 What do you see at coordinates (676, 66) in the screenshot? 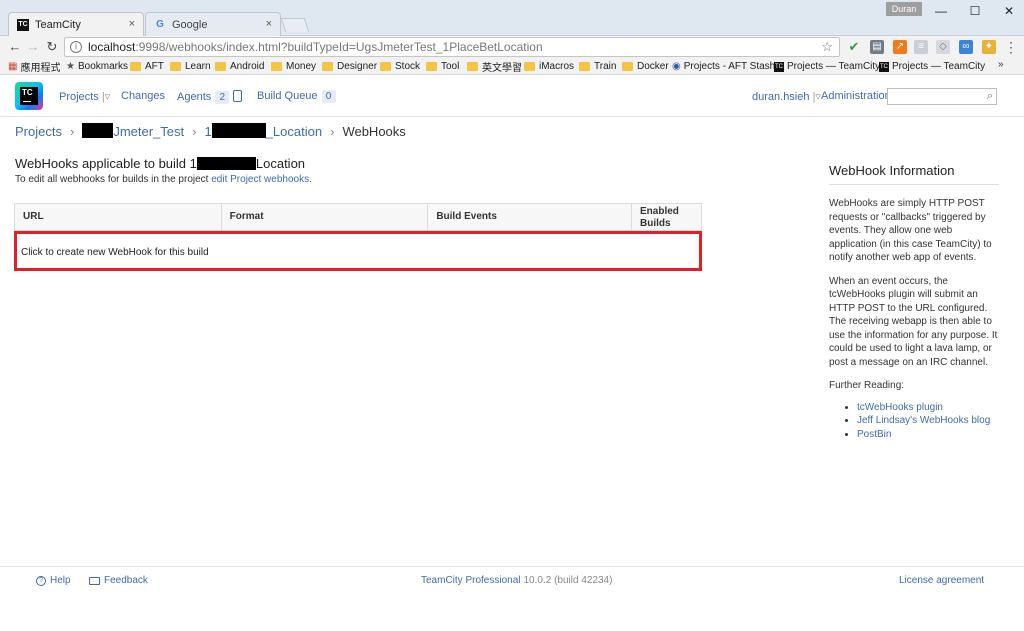
I see `globe-icon: ◉` at bounding box center [676, 66].